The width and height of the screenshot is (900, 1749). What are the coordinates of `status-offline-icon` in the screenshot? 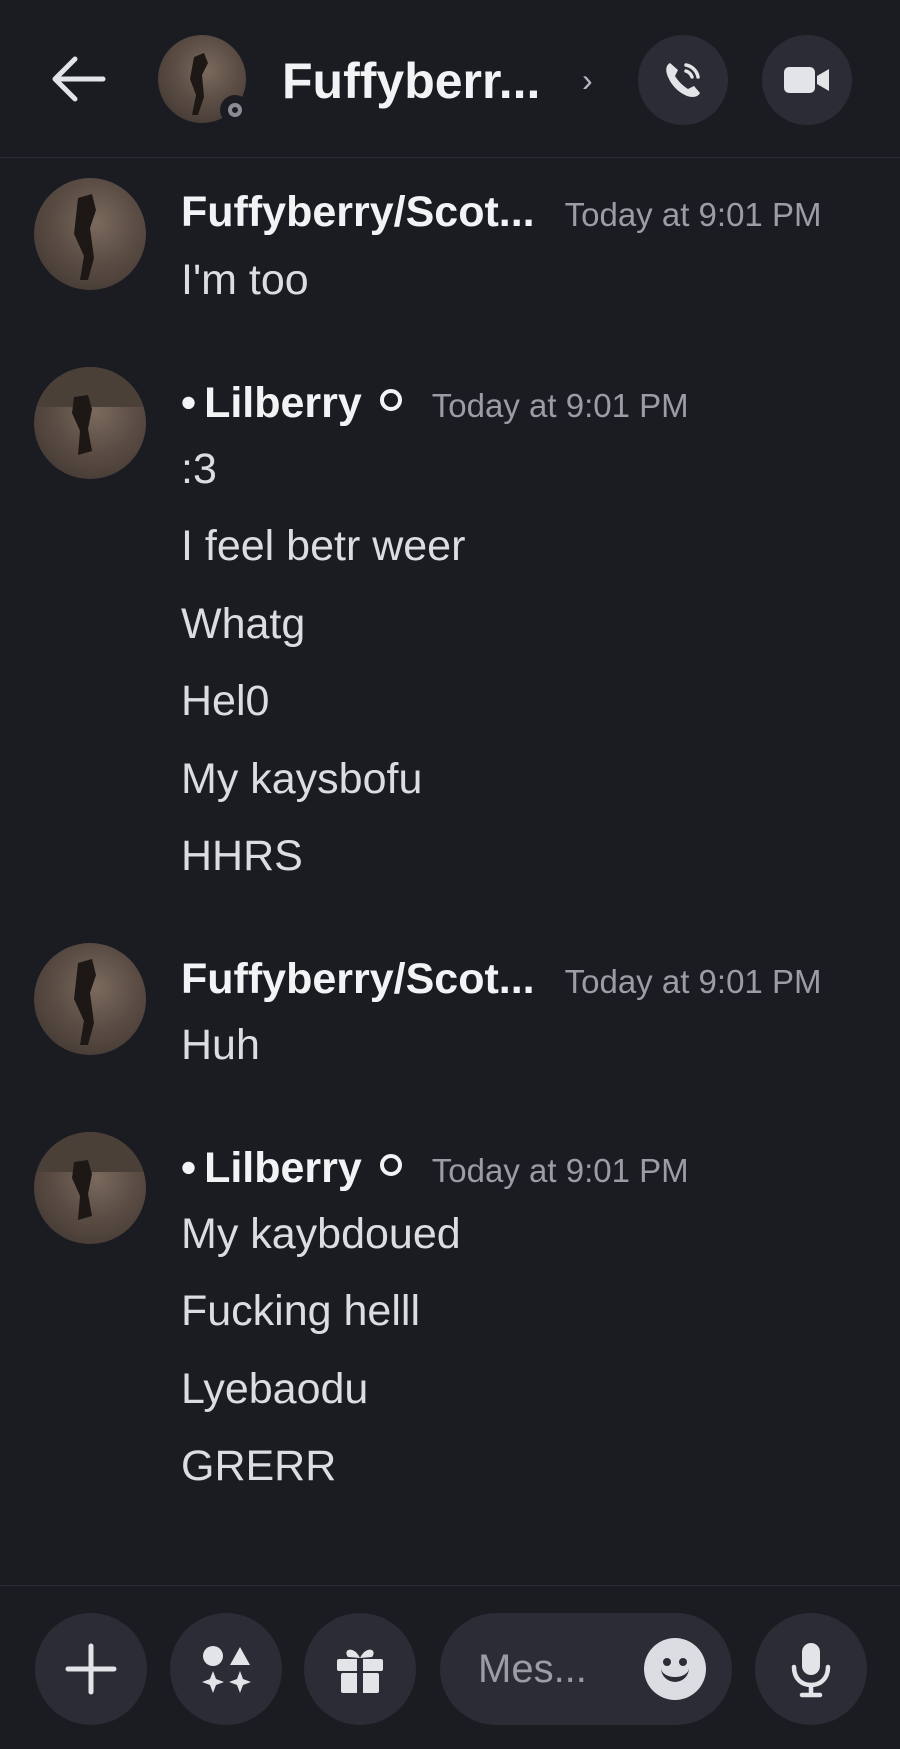 It's located at (235, 110).